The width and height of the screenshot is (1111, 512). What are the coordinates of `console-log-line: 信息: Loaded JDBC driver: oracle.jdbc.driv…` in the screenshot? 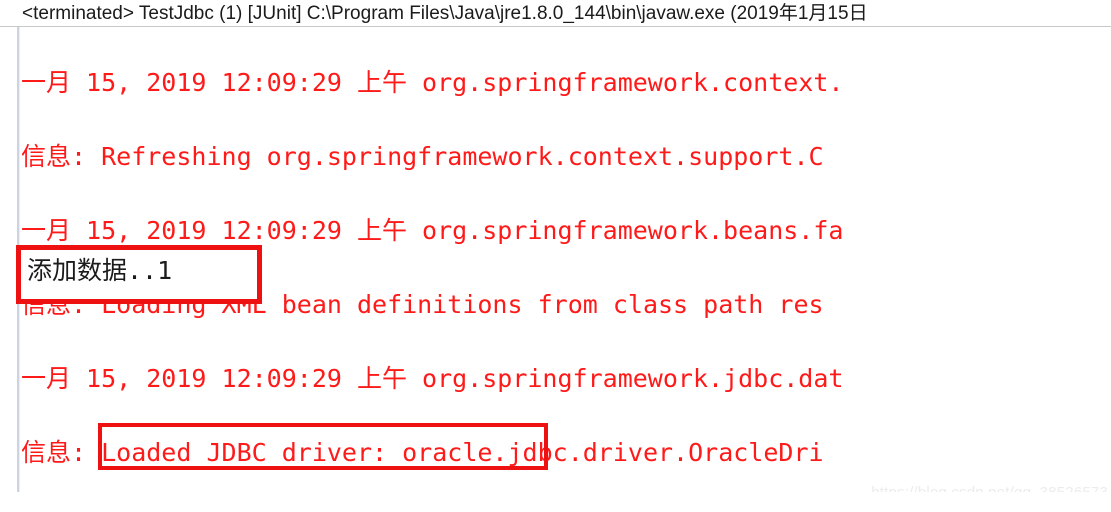 It's located at (422, 452).